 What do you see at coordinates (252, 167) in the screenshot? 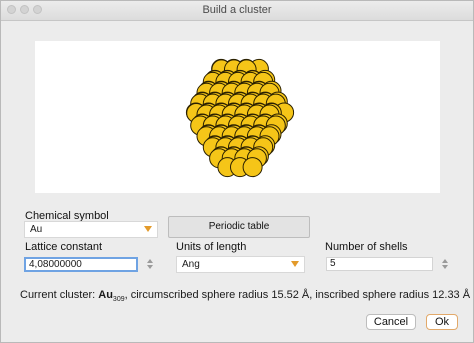
I see `gold-atom` at bounding box center [252, 167].